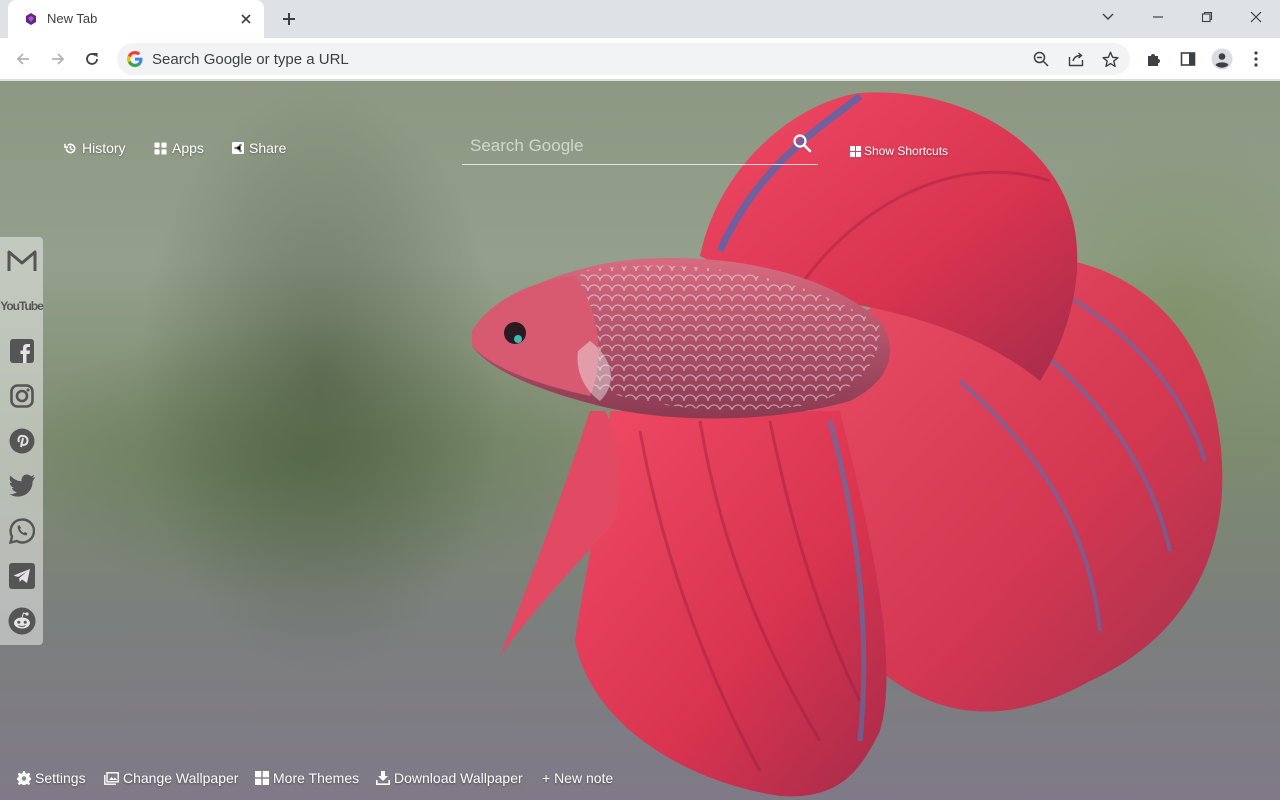 This screenshot has height=800, width=1280. Describe the element at coordinates (1256, 59) in the screenshot. I see `menu-kebab-icon` at that location.